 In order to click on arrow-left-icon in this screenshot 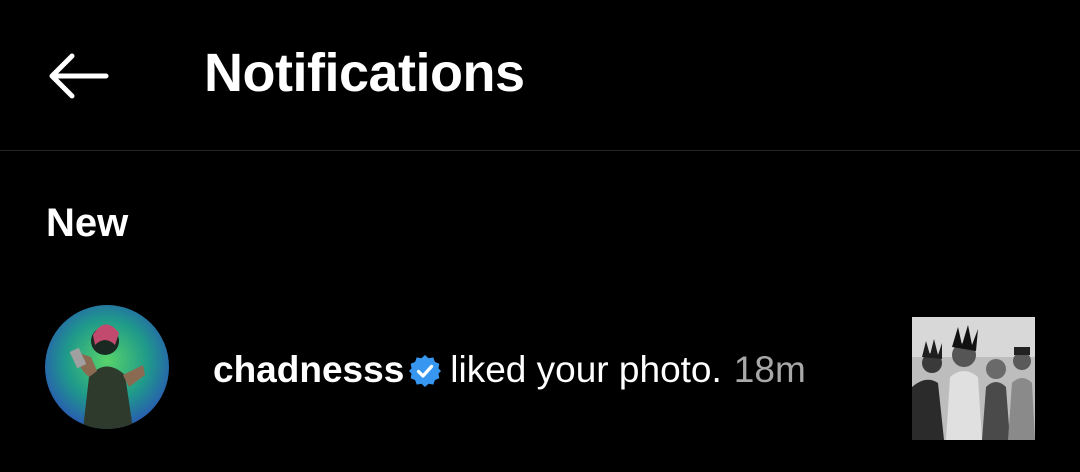, I will do `click(79, 76)`.